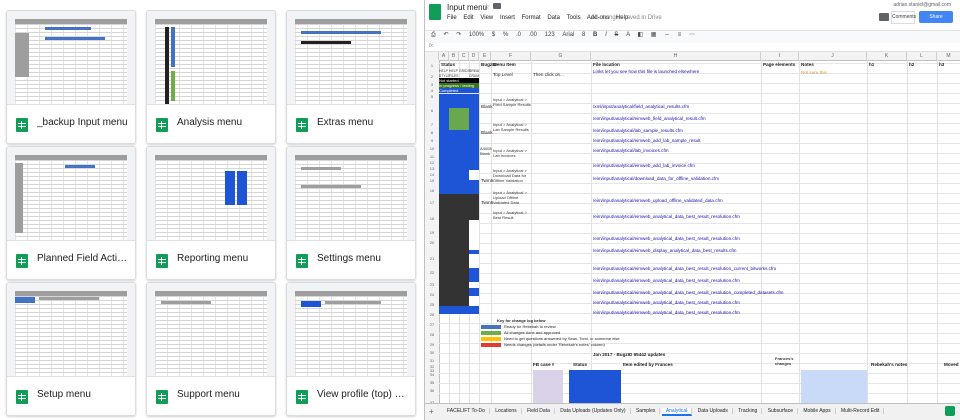  What do you see at coordinates (444, 56) in the screenshot?
I see `column-header: A` at bounding box center [444, 56].